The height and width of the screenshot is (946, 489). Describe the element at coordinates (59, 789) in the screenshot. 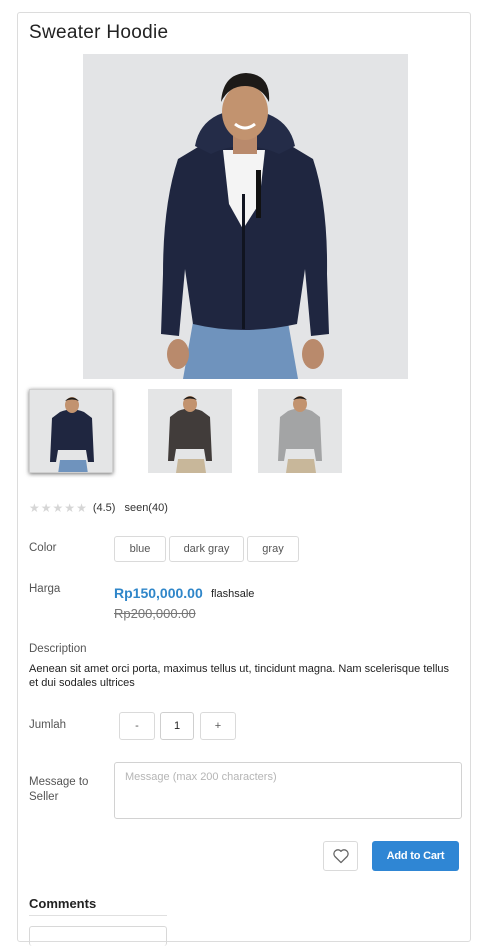

I see `message-label: Message to Seller` at that location.